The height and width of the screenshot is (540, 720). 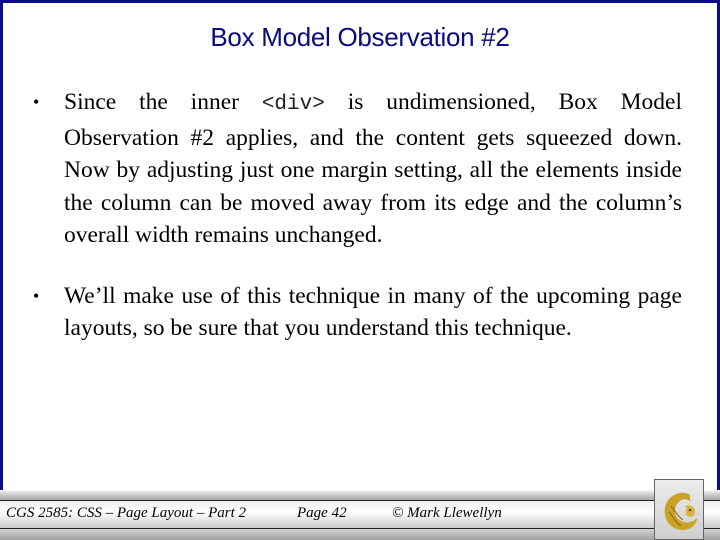 I want to click on code-snippet: <div>, so click(x=293, y=104).